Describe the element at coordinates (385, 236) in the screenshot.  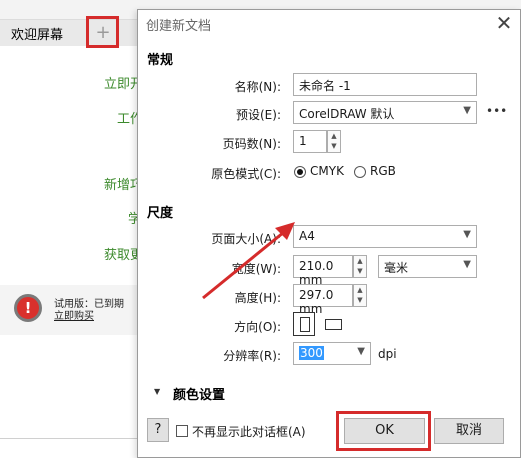
I see `page-size-select: A4 ▼` at that location.